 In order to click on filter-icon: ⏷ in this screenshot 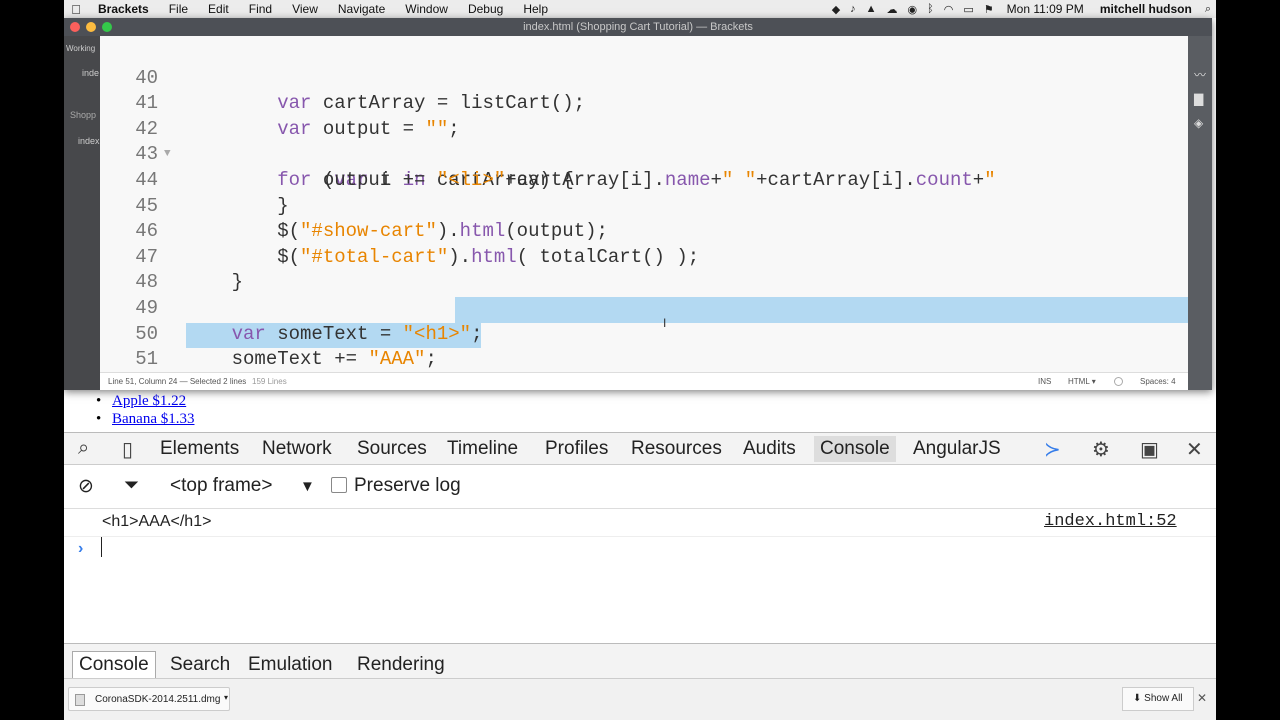, I will do `click(131, 486)`.